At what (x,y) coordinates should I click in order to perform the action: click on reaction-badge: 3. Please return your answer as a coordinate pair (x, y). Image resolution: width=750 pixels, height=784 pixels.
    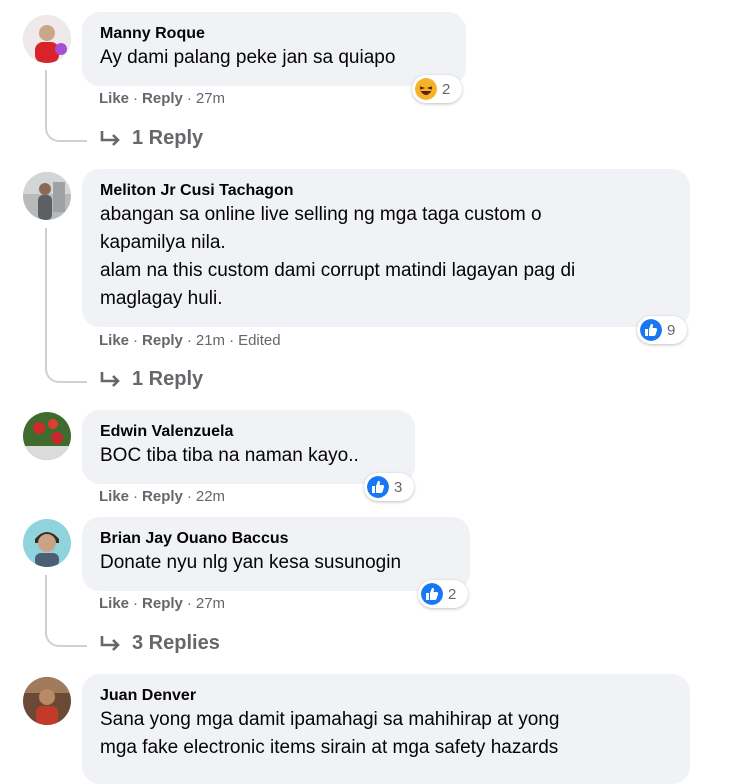
    Looking at the image, I should click on (389, 487).